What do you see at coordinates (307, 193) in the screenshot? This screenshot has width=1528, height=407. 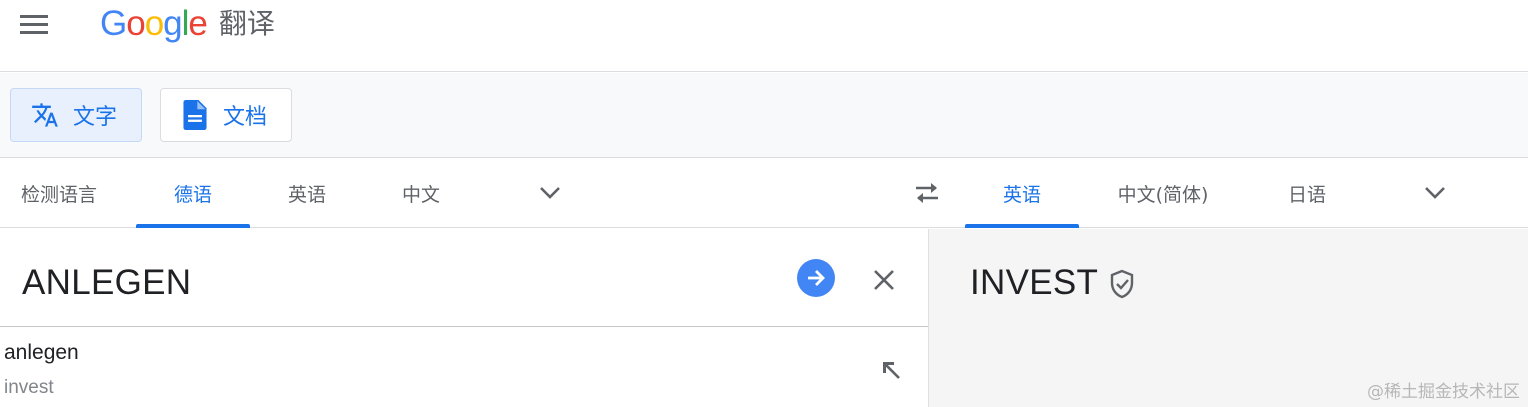 I see `source-lang-english: 英语` at bounding box center [307, 193].